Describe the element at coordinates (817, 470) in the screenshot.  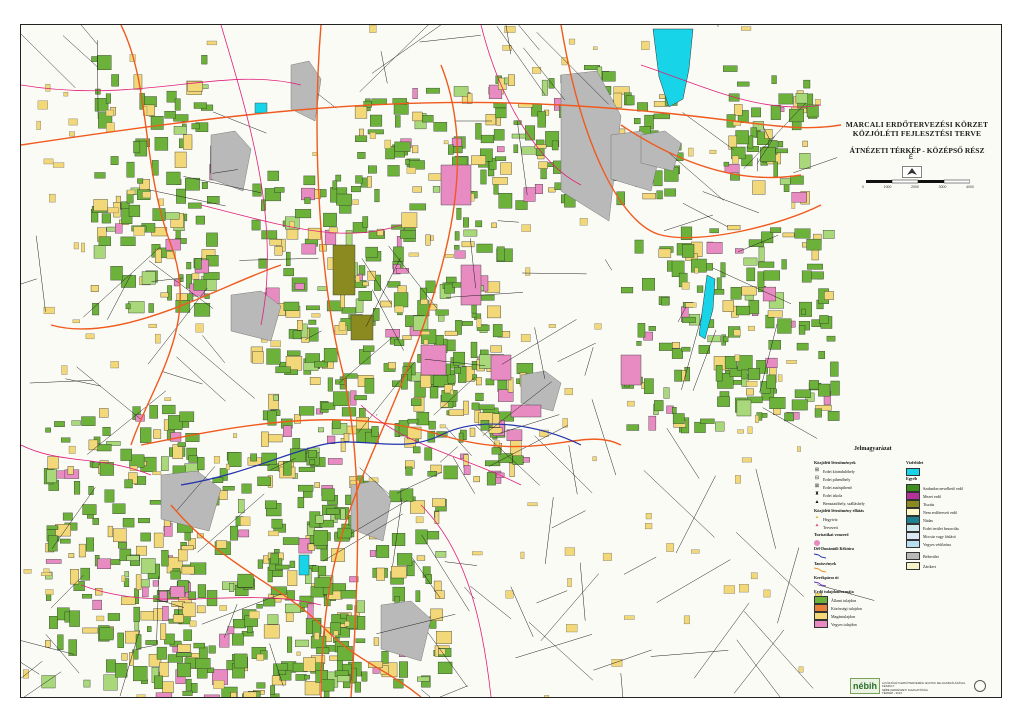
I see `picnic-table-icon: ⊞` at that location.